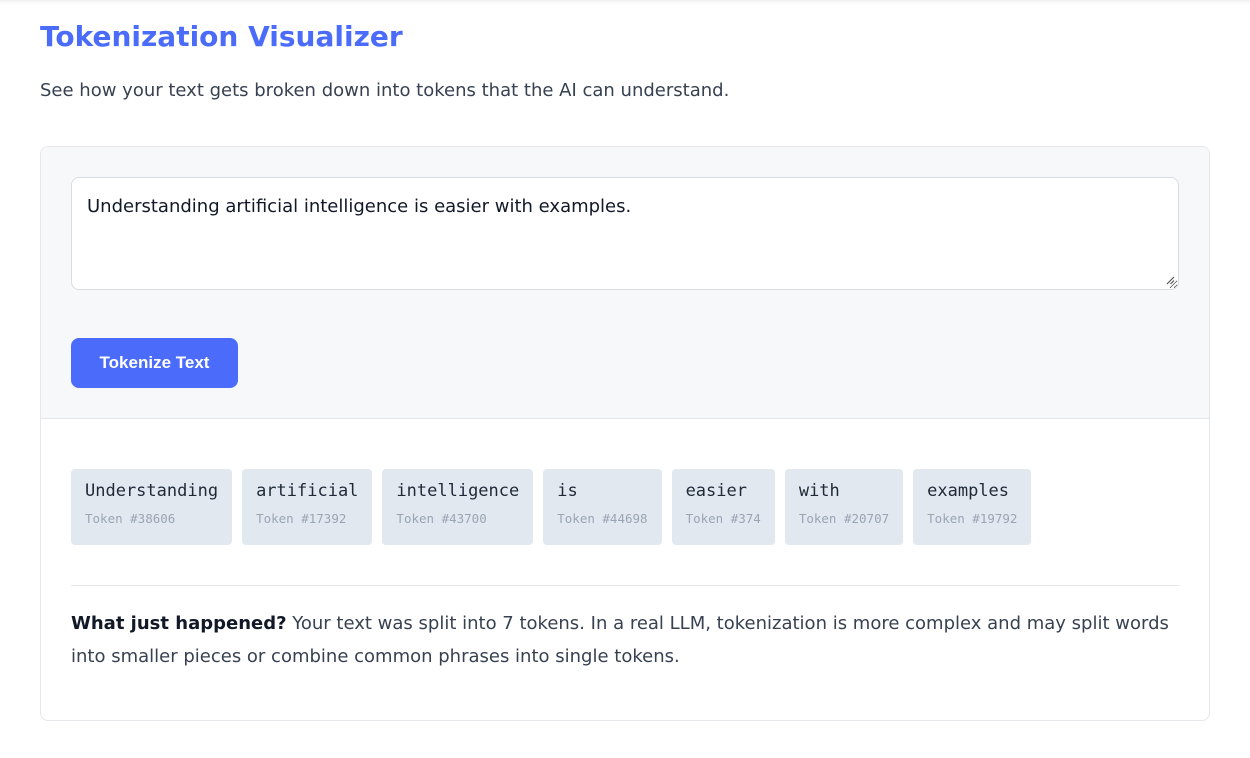 This screenshot has width=1250, height=758. What do you see at coordinates (130, 518) in the screenshot?
I see `token-id: Token #38606` at bounding box center [130, 518].